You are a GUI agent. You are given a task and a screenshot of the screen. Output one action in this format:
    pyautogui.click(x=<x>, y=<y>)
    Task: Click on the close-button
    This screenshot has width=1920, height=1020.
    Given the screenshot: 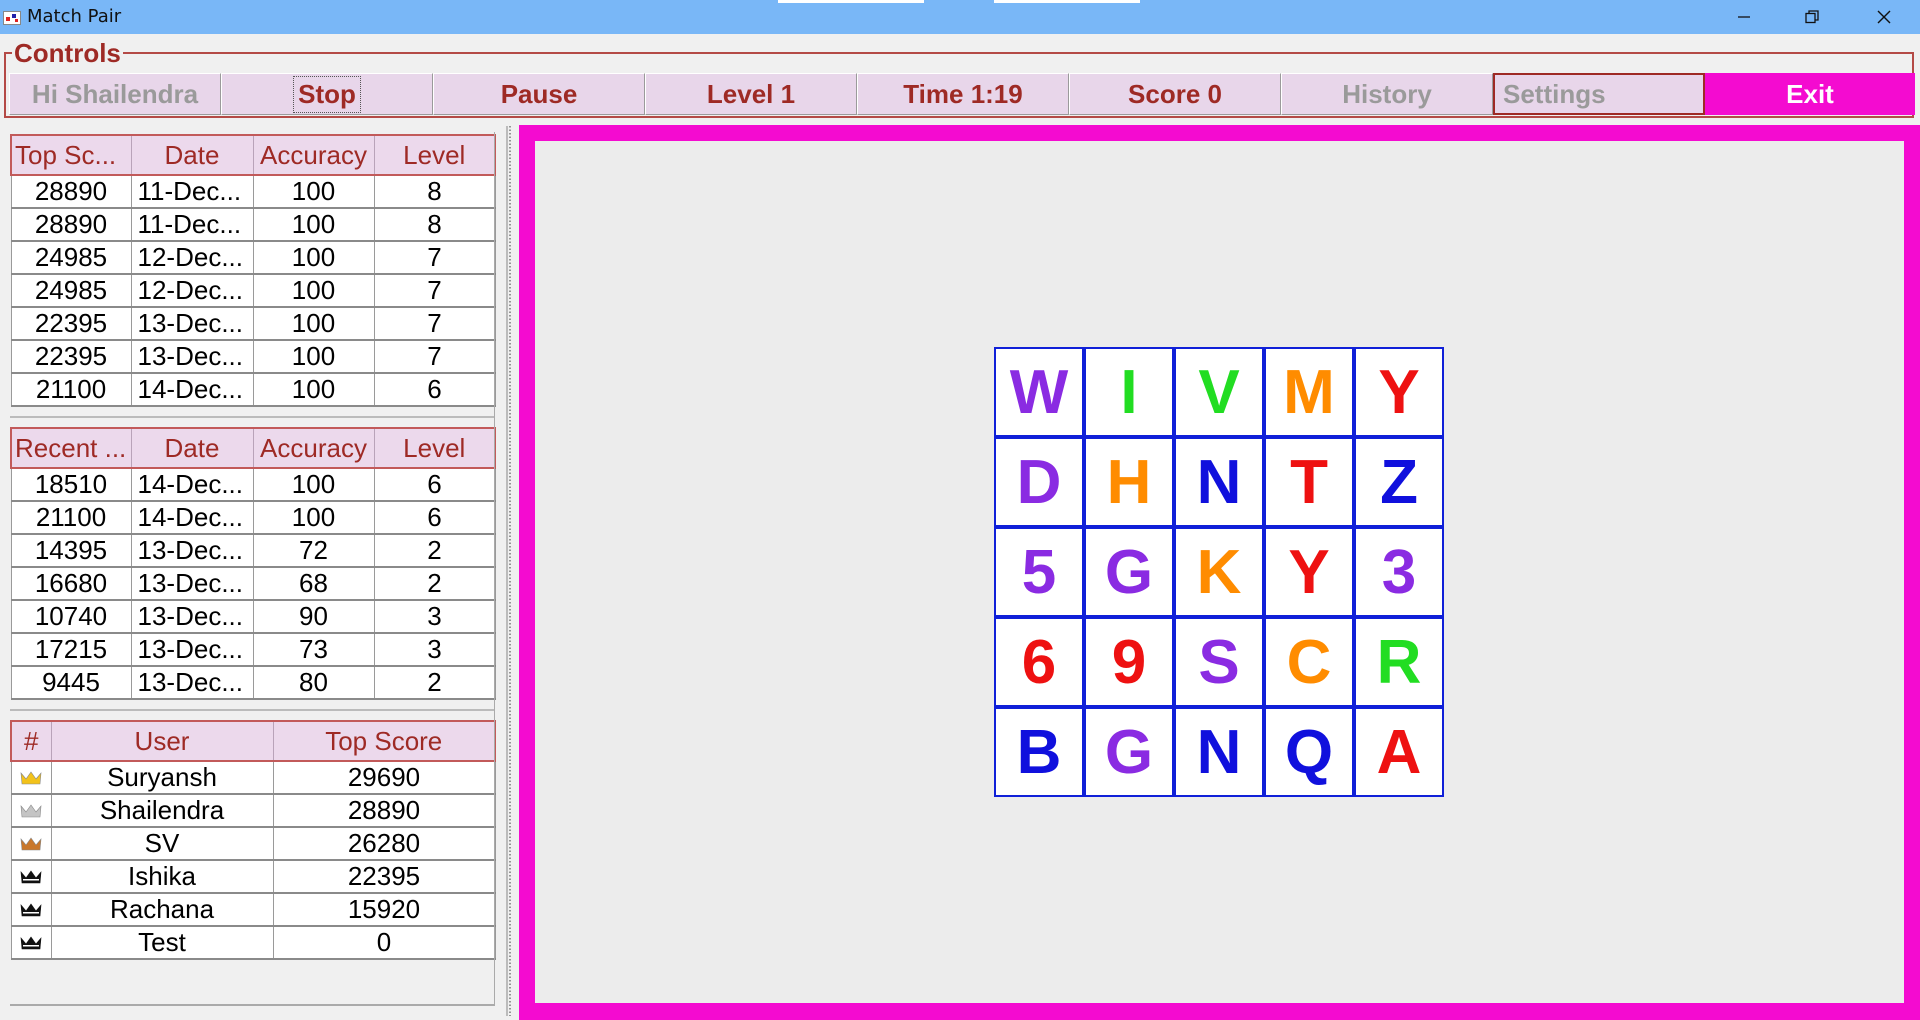 What is the action you would take?
    pyautogui.click(x=1884, y=17)
    